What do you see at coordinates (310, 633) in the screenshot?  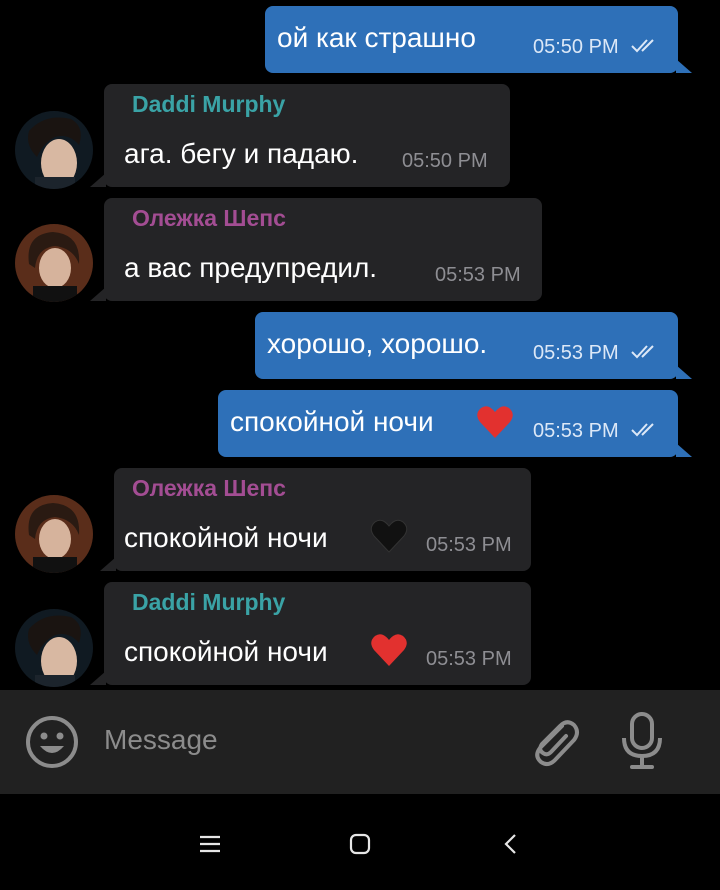 I see `message-bubble-incoming: Daddi Murphy спокойной ночи 05:53 PM` at bounding box center [310, 633].